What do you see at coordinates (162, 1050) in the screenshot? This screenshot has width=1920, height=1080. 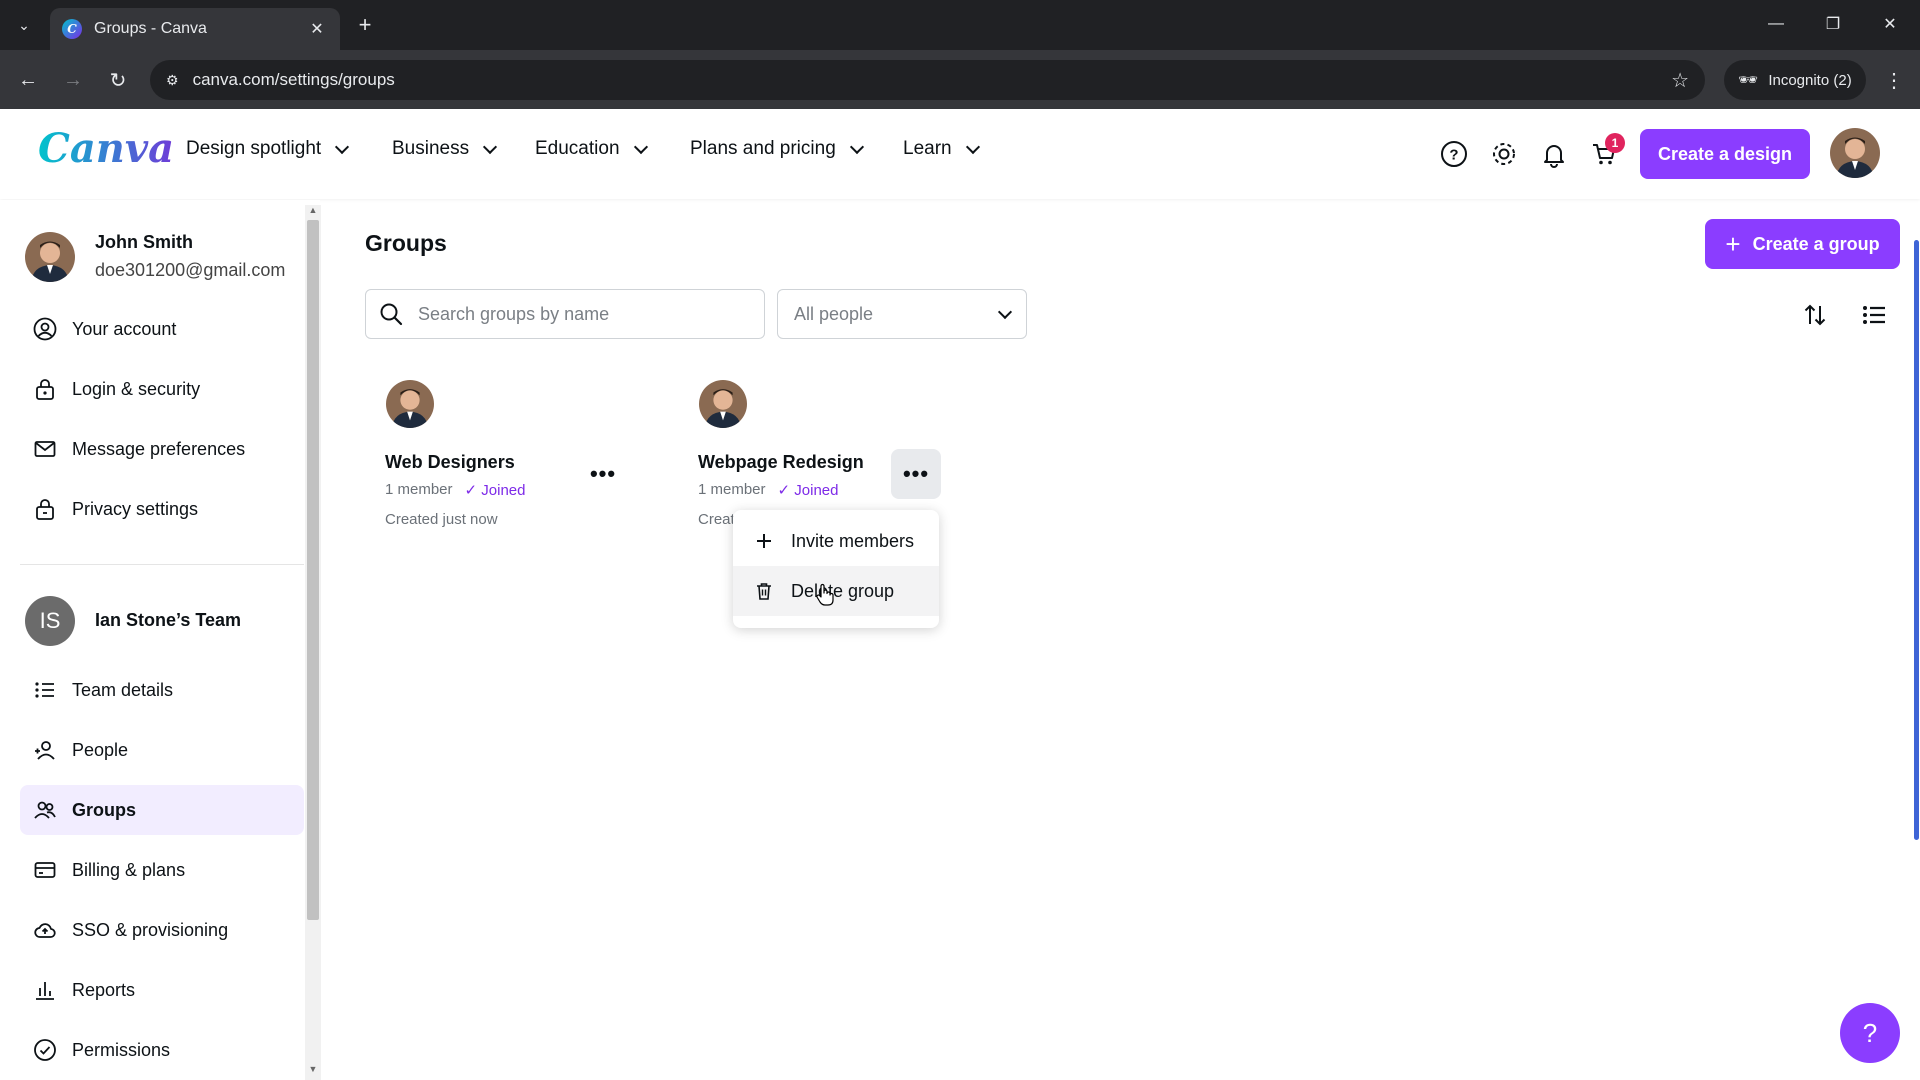 I see `sidebar-item-permissions: Permissions` at bounding box center [162, 1050].